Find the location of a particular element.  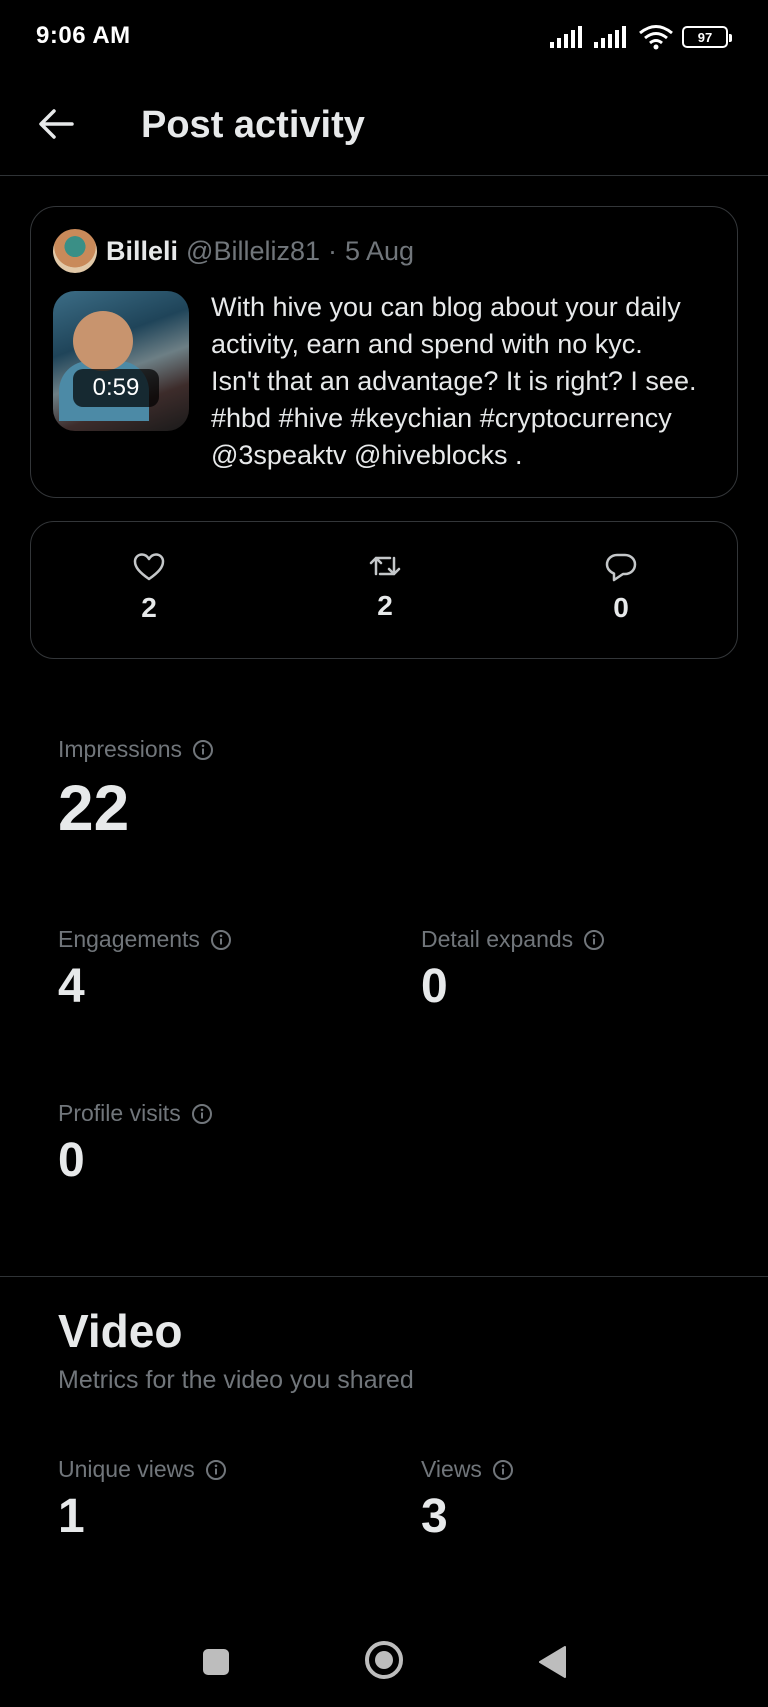

divider is located at coordinates (384, 1276).